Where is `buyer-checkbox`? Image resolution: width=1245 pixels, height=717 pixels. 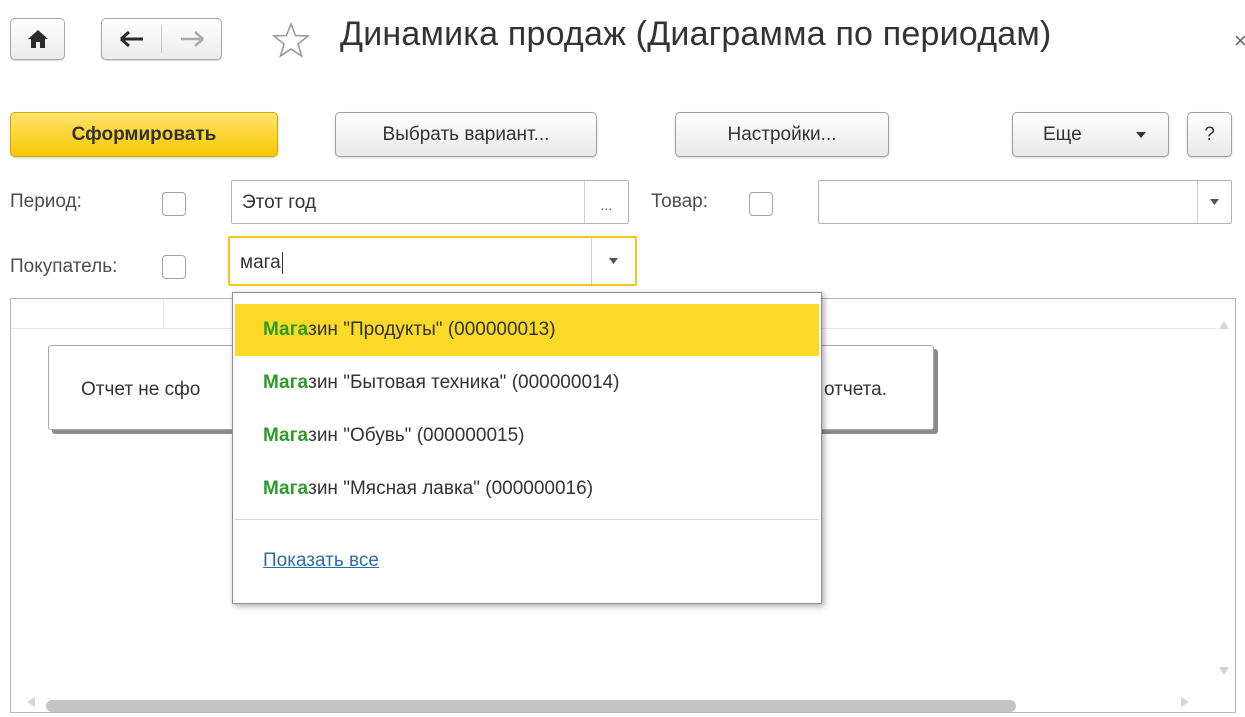 buyer-checkbox is located at coordinates (174, 267).